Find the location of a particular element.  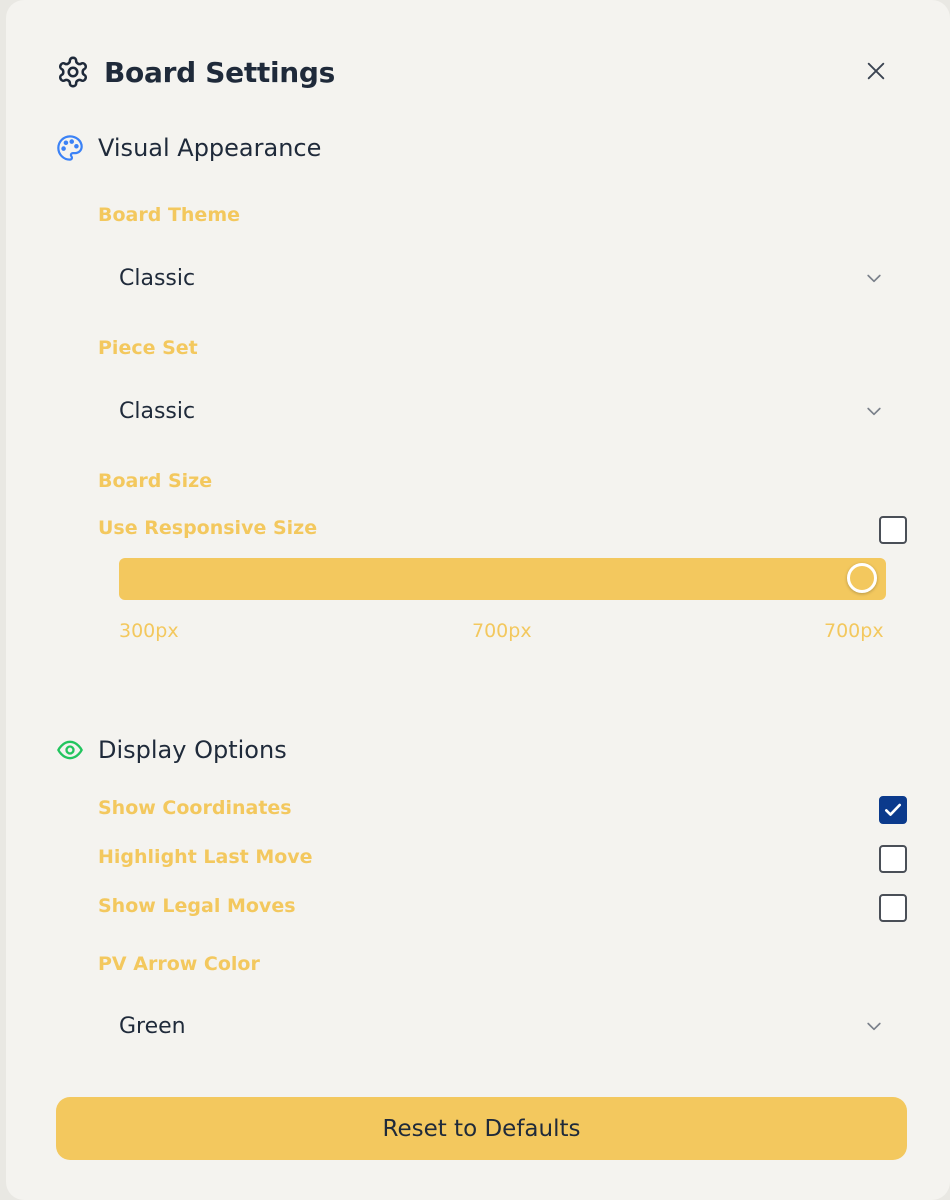

show-legal-moves-label: Show Legal Moves is located at coordinates (197, 906).